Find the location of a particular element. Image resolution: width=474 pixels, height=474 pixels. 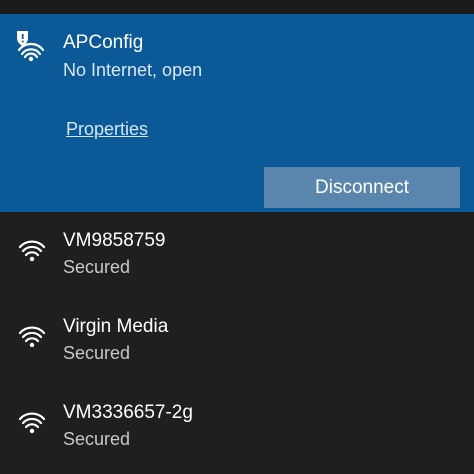

wifi-warning-icon is located at coordinates (33, 46).